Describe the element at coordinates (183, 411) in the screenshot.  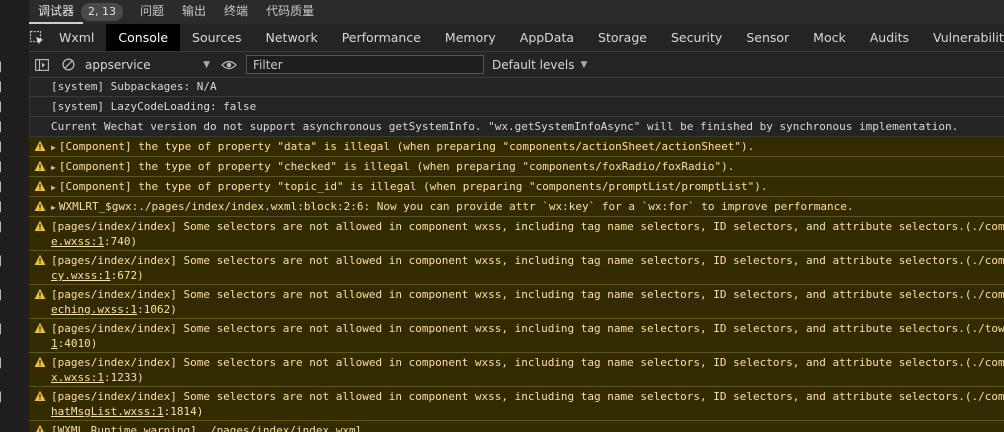
I see `log-text-tail: :1814)` at that location.